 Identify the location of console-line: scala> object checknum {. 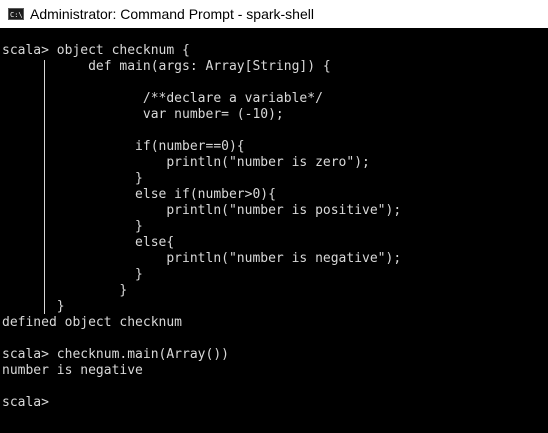
(96, 50).